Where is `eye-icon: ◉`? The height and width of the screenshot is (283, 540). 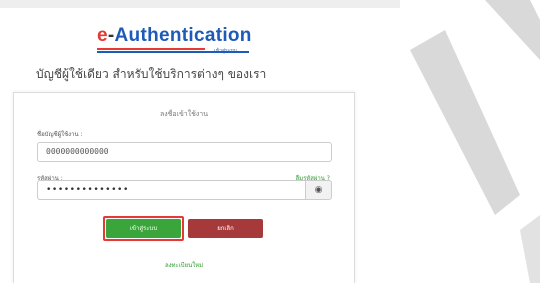 eye-icon: ◉ is located at coordinates (318, 190).